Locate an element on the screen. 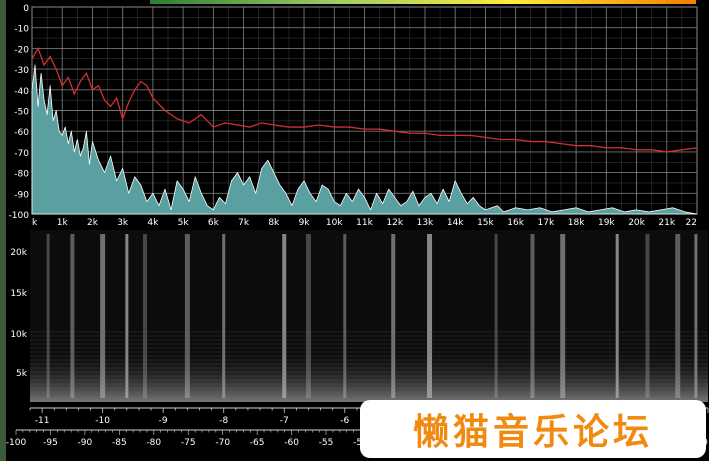  x-tick-label: 10k is located at coordinates (334, 223).